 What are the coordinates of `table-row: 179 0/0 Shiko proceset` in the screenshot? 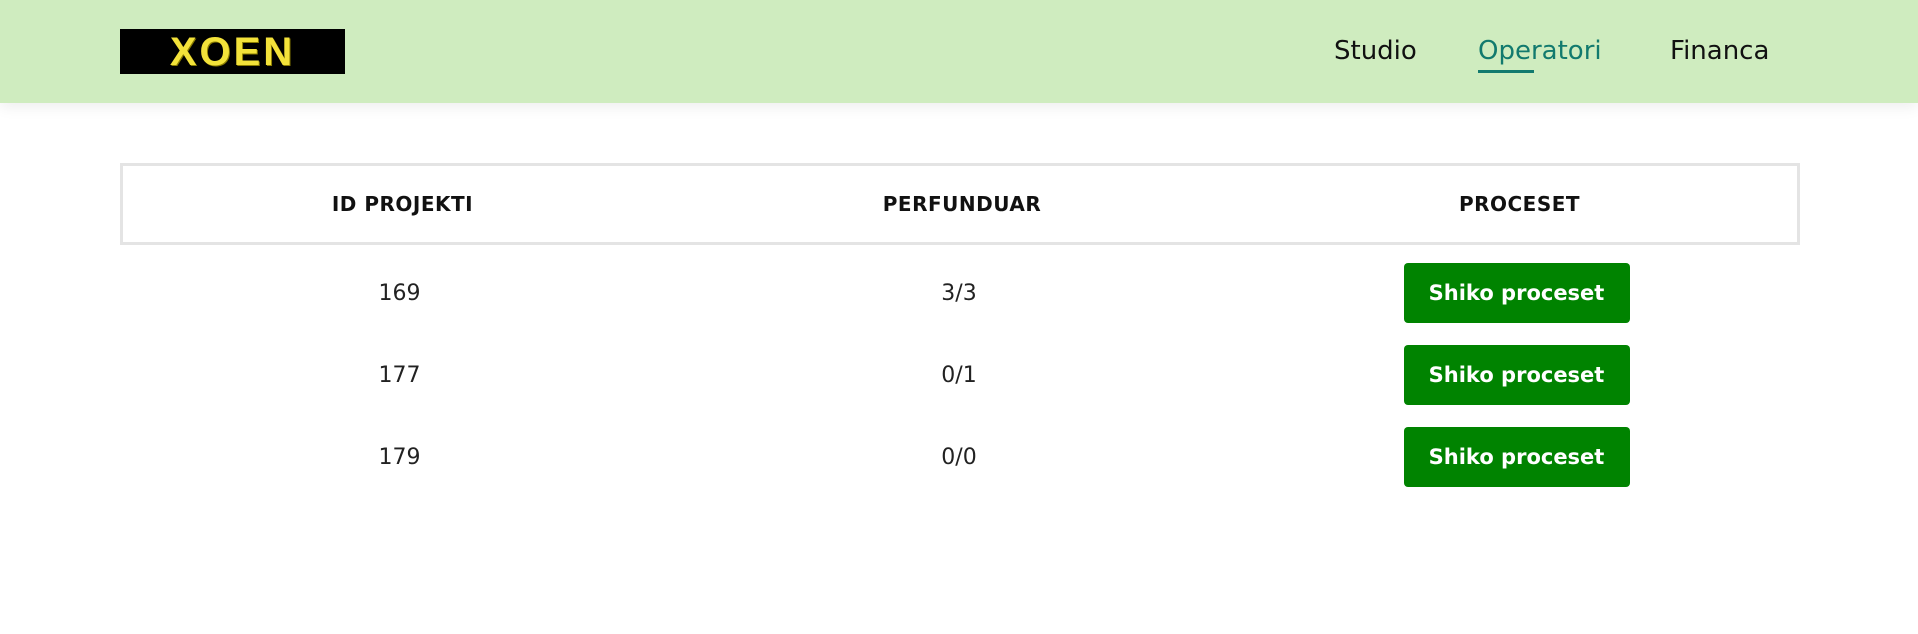 It's located at (960, 457).